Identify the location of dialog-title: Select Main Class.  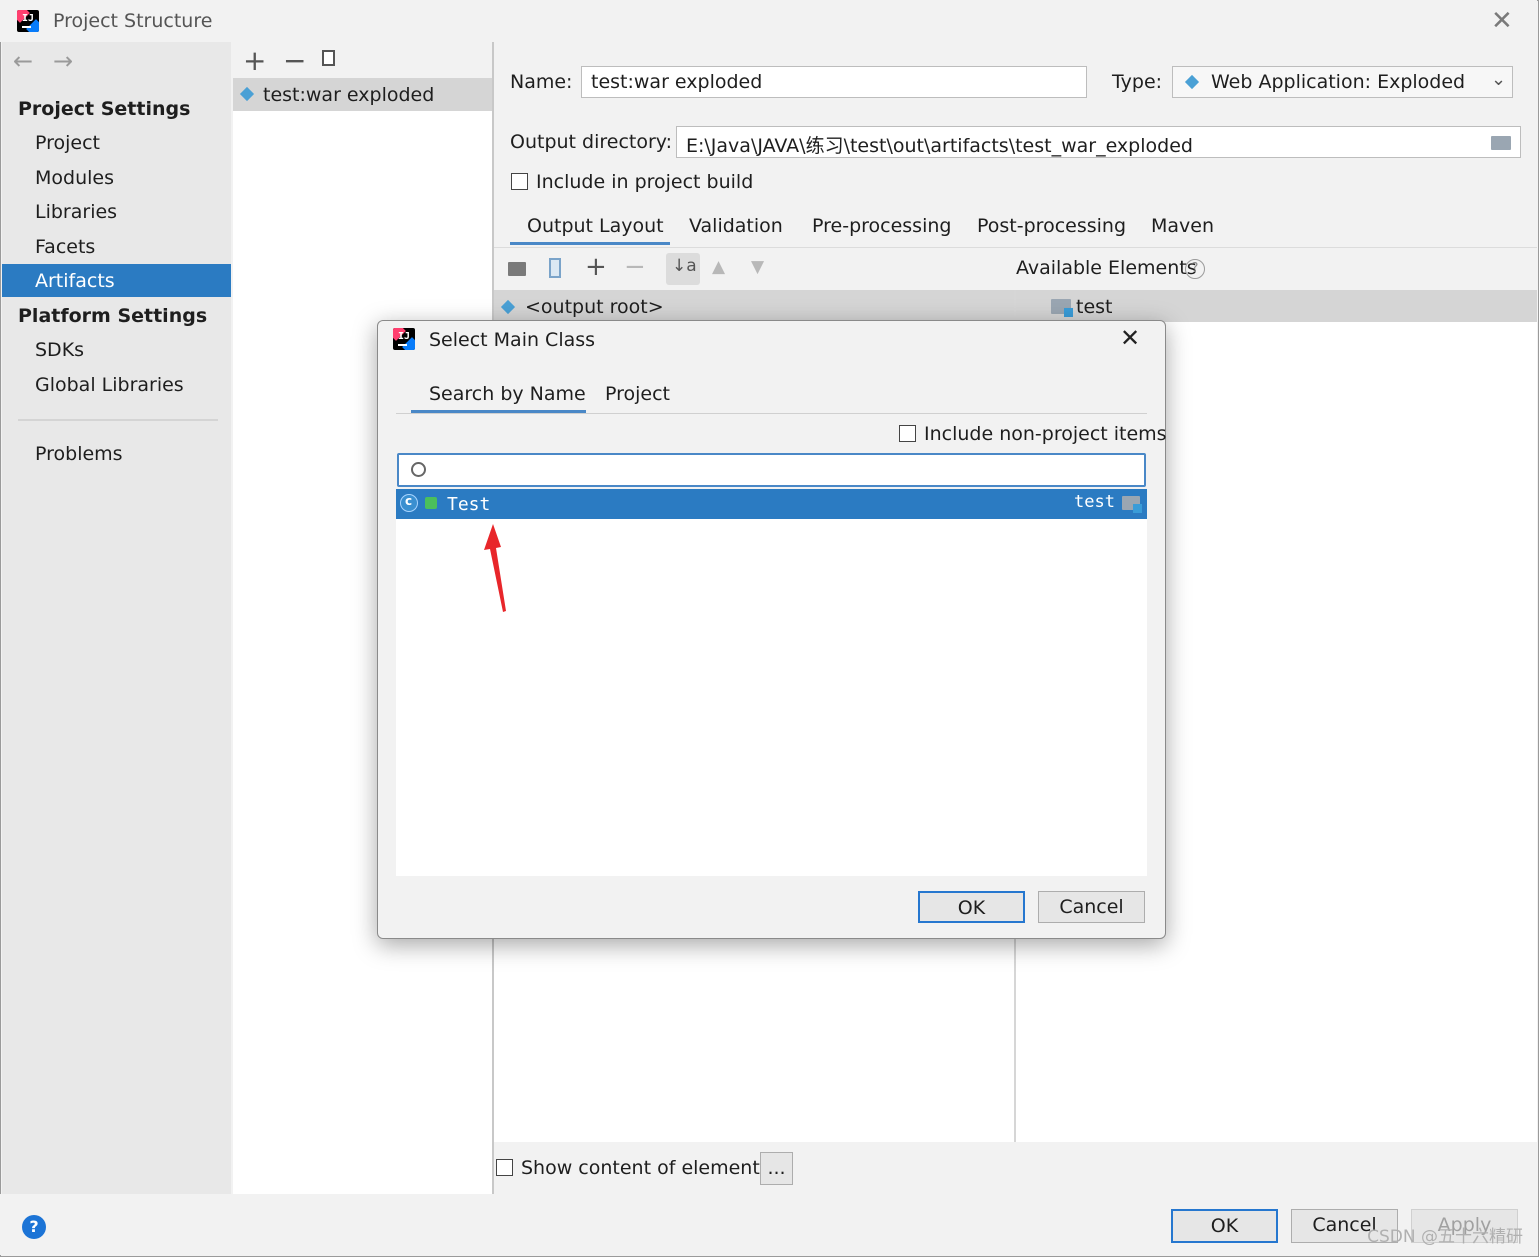
(512, 340).